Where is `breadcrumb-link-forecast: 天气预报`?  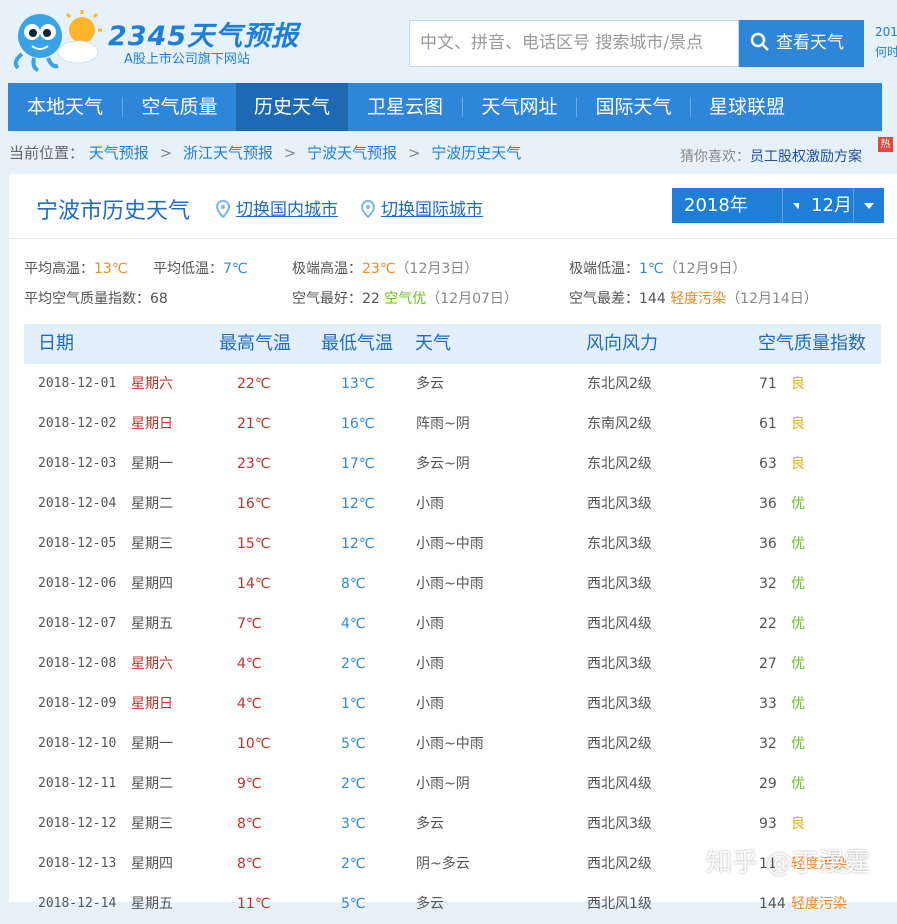 breadcrumb-link-forecast: 天气预报 is located at coordinates (119, 153).